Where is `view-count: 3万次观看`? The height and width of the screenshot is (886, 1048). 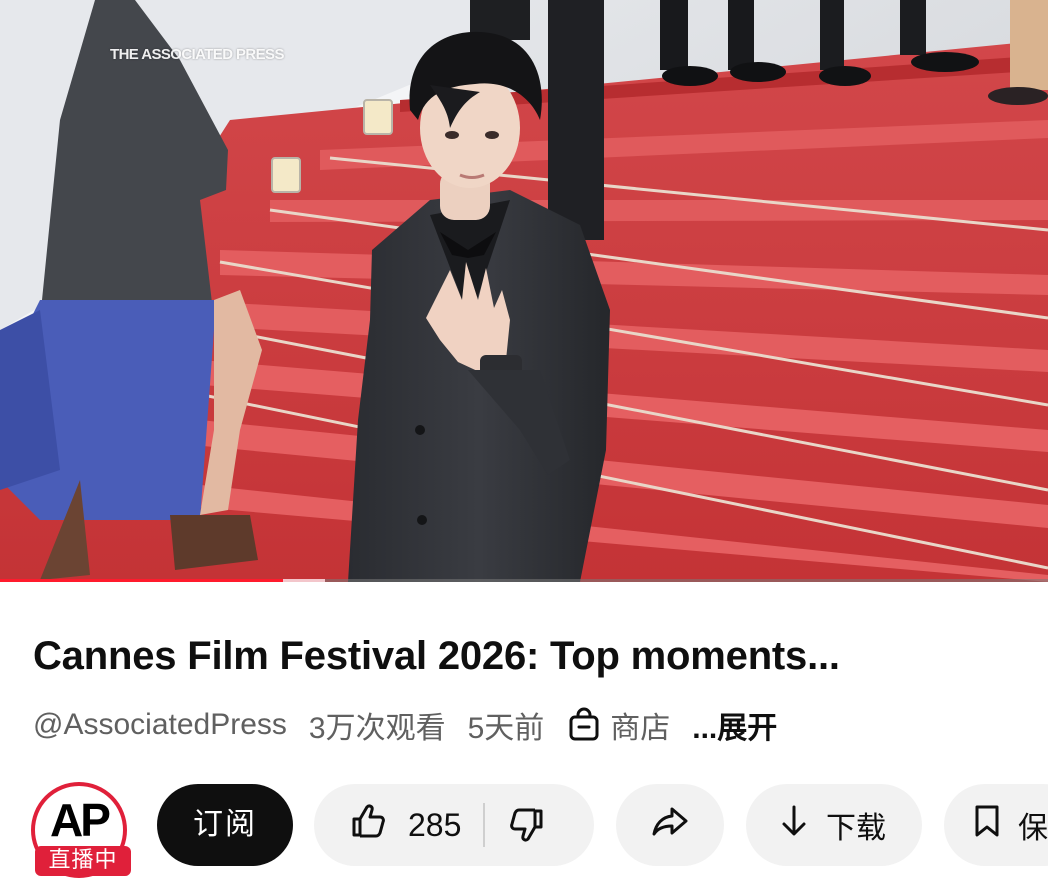 view-count: 3万次观看 is located at coordinates (377, 728).